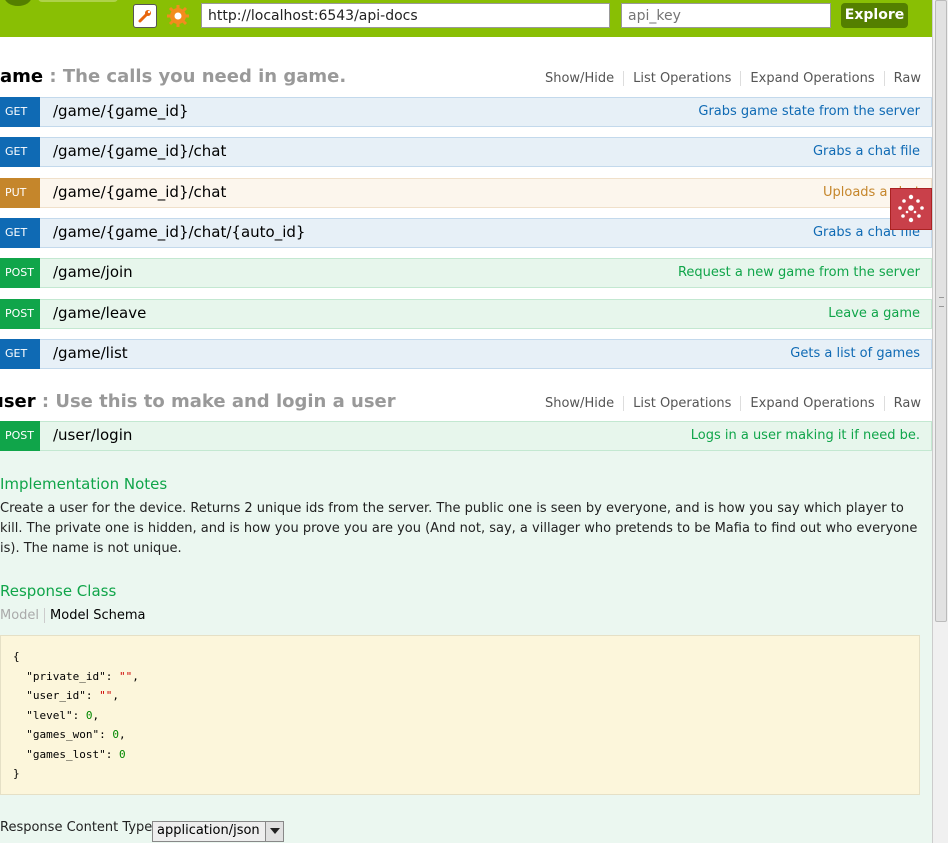 Image resolution: width=948 pixels, height=843 pixels. I want to click on operation-path: /game/list, so click(90, 353).